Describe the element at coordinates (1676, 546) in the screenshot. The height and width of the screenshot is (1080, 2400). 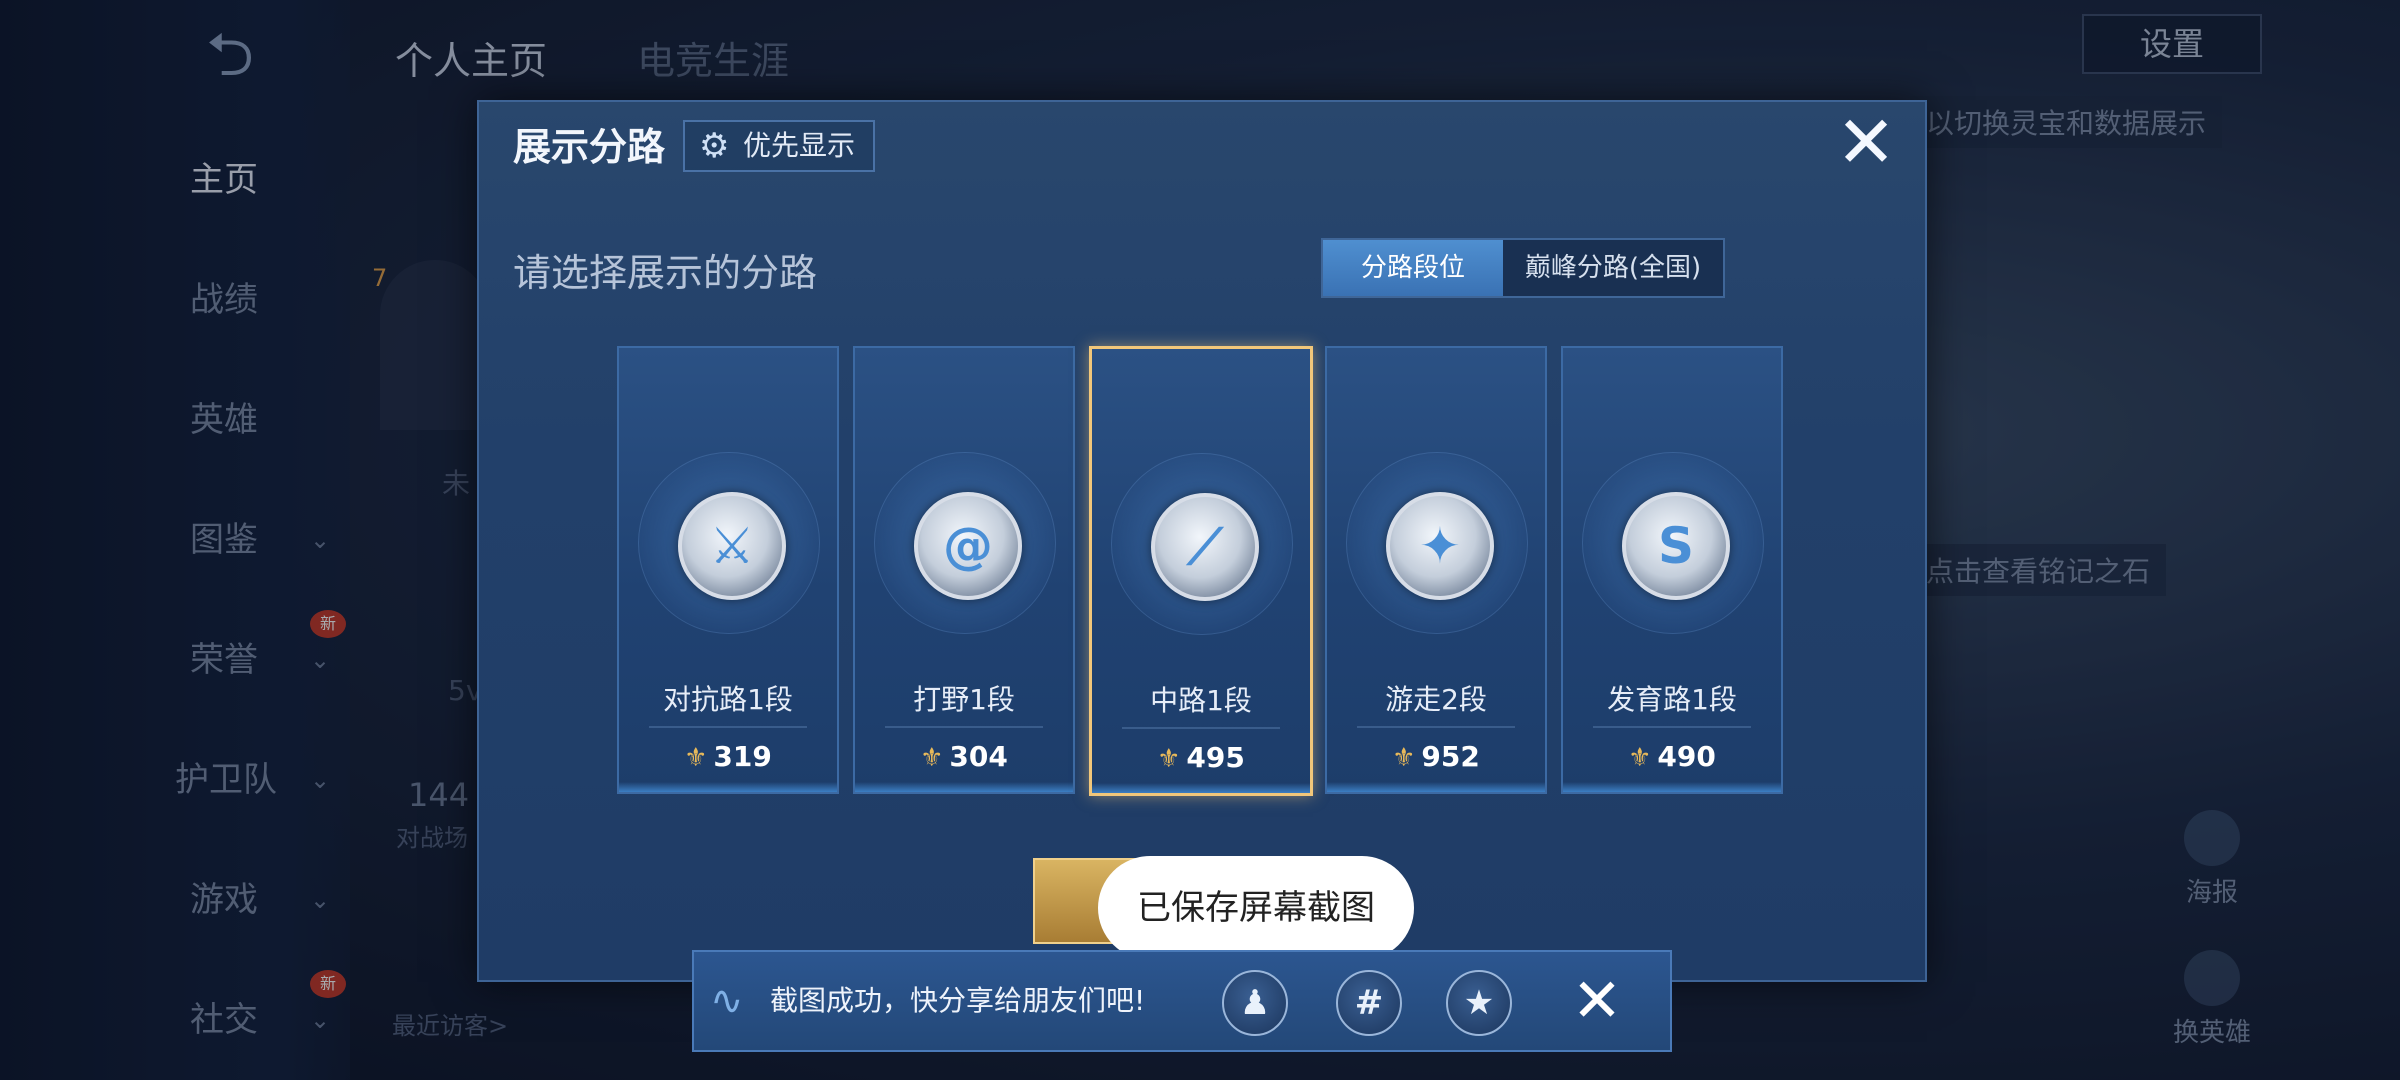
I see `farm-lane-icon: S` at that location.